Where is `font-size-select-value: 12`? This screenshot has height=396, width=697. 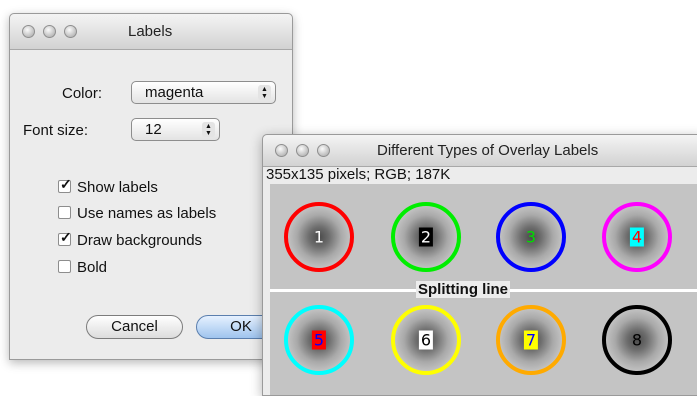 font-size-select-value: 12 is located at coordinates (153, 129).